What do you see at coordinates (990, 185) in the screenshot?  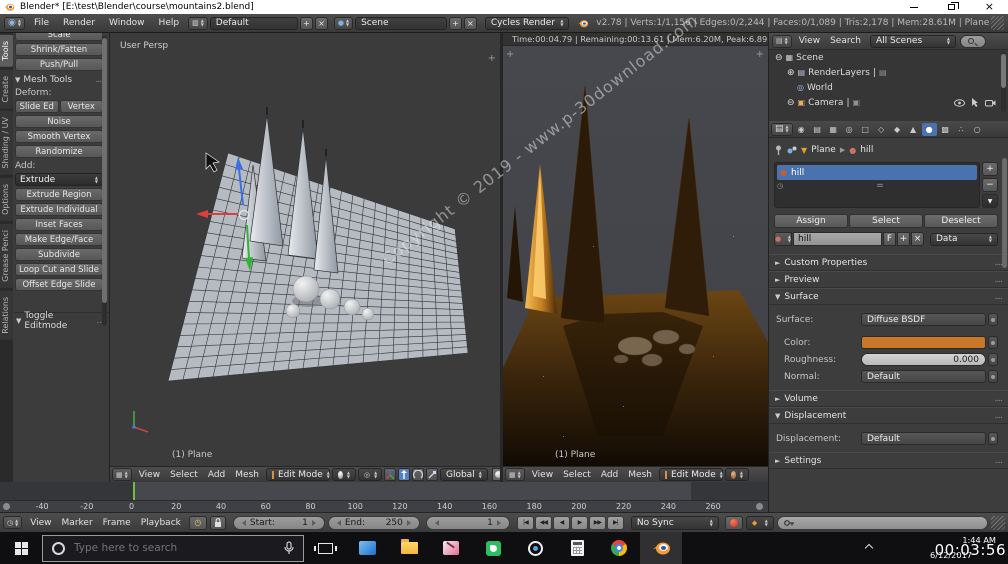 I see `remove-slot-button: −` at bounding box center [990, 185].